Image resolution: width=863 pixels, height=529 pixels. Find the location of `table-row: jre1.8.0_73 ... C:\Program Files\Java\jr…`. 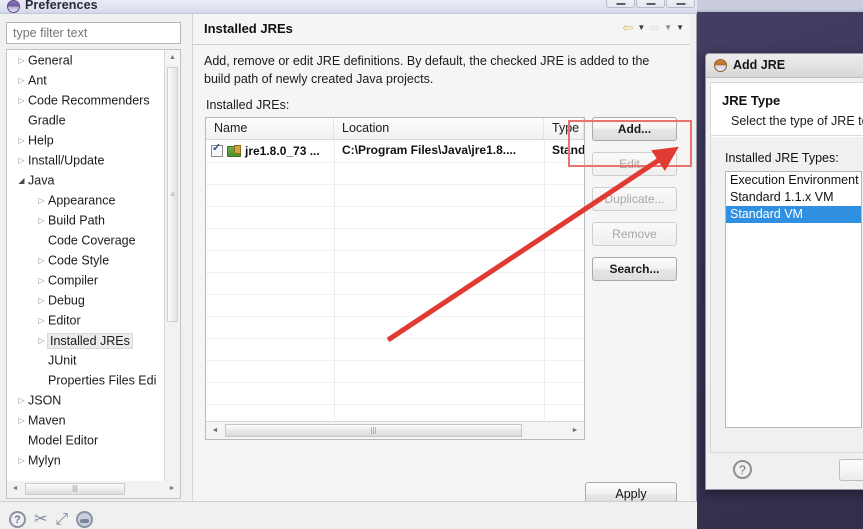

table-row: jre1.8.0_73 ... C:\Program Files\Java\jr… is located at coordinates (395, 151).